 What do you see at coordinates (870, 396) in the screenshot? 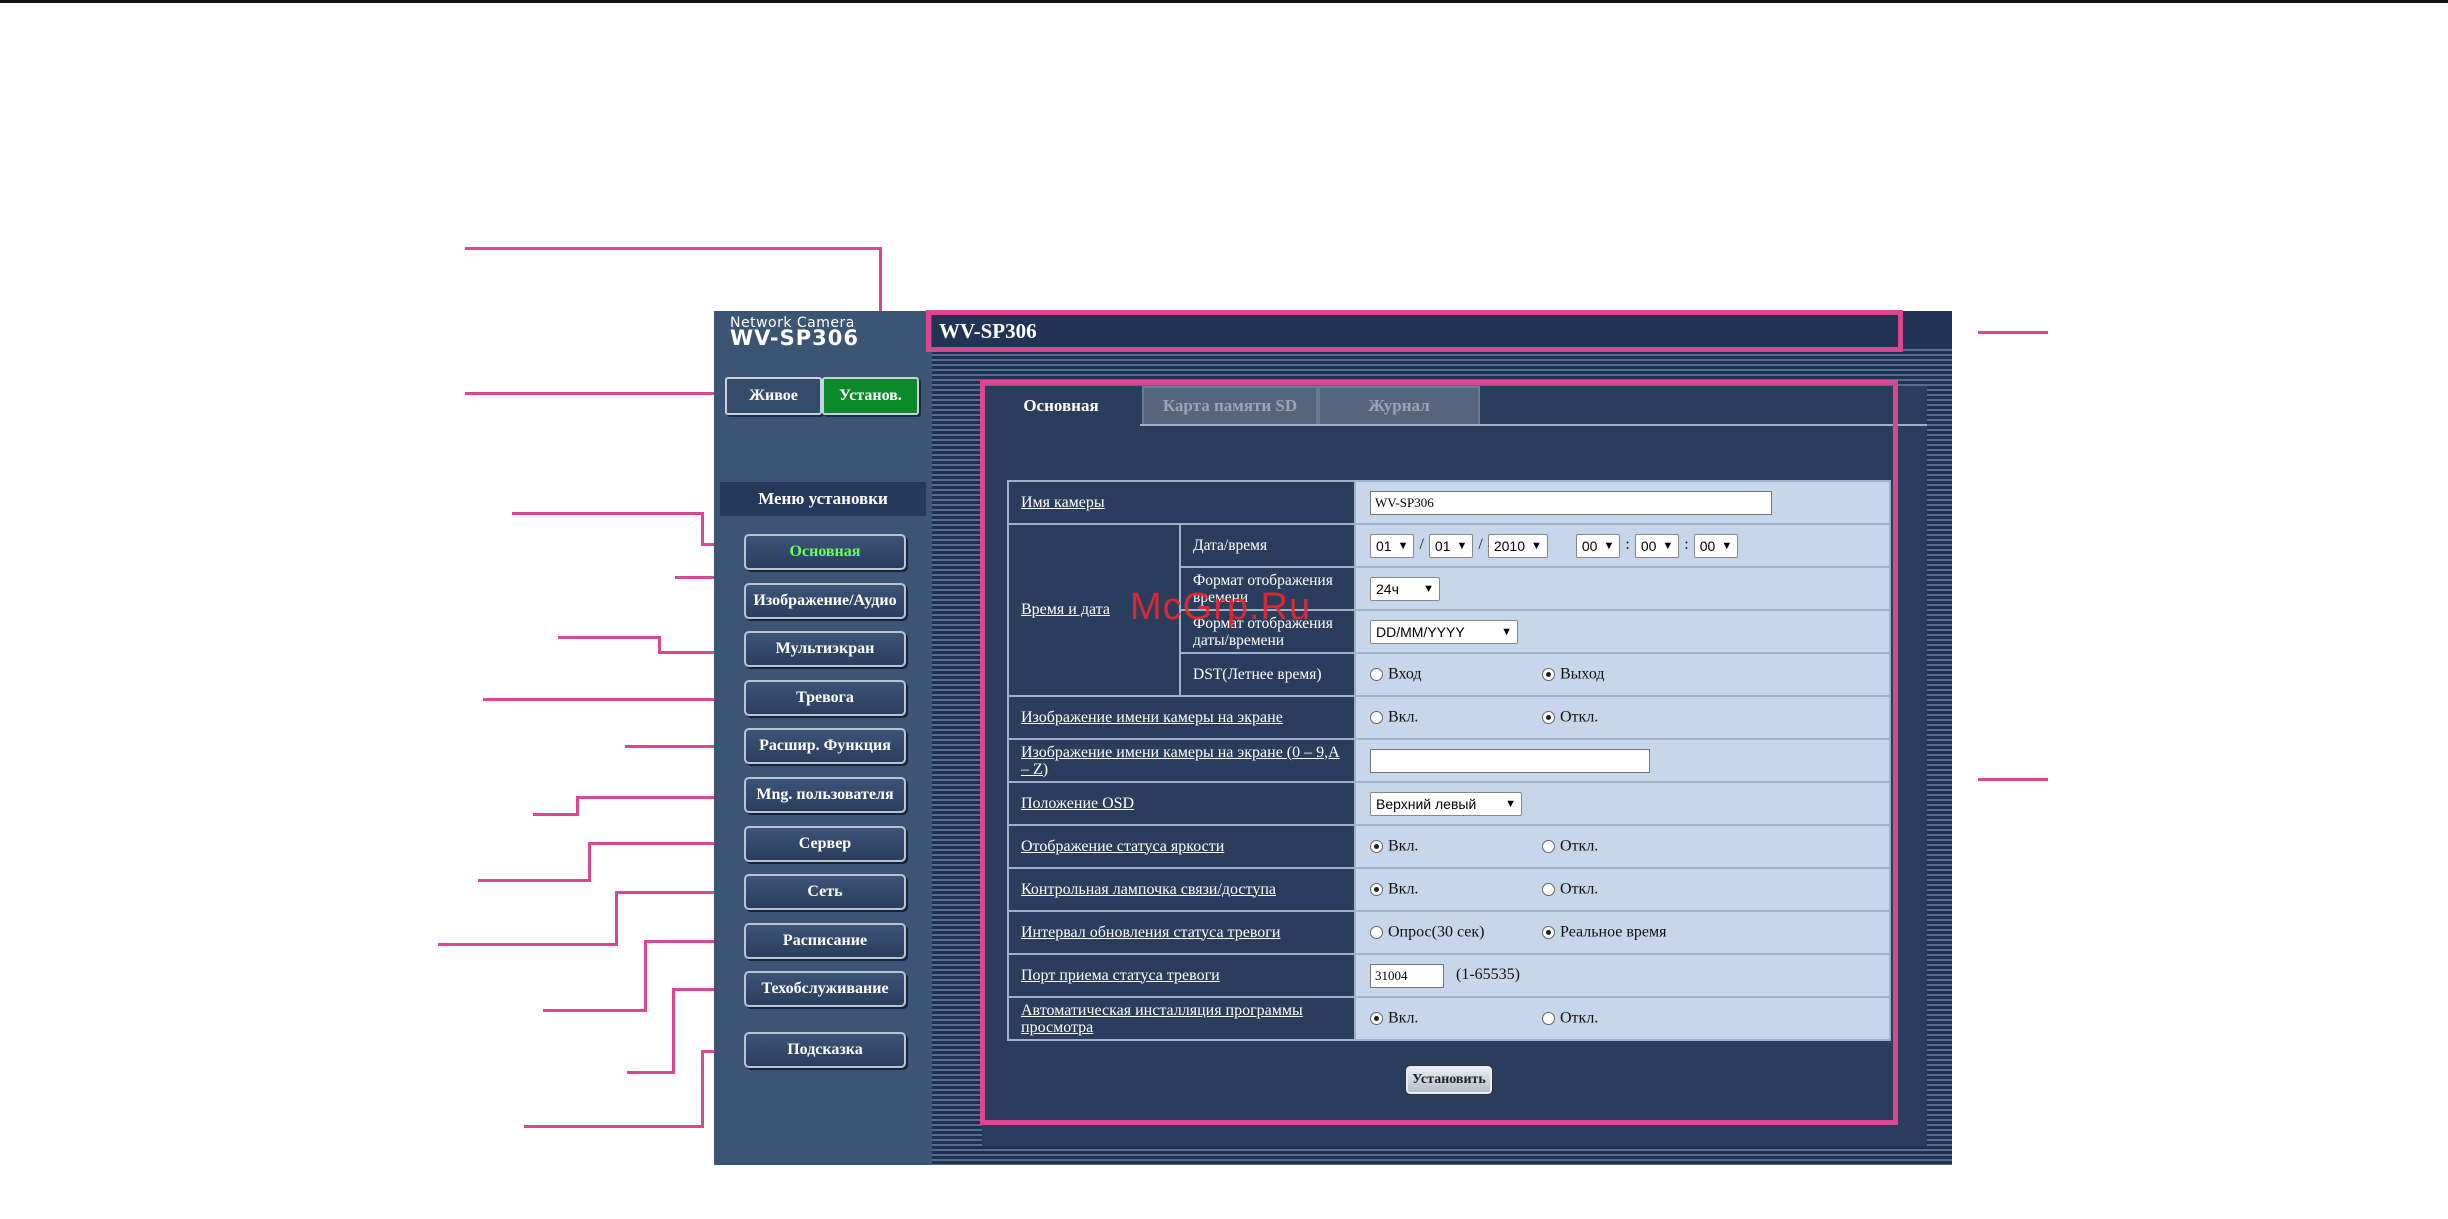
I see `setup-button: Установ.` at bounding box center [870, 396].